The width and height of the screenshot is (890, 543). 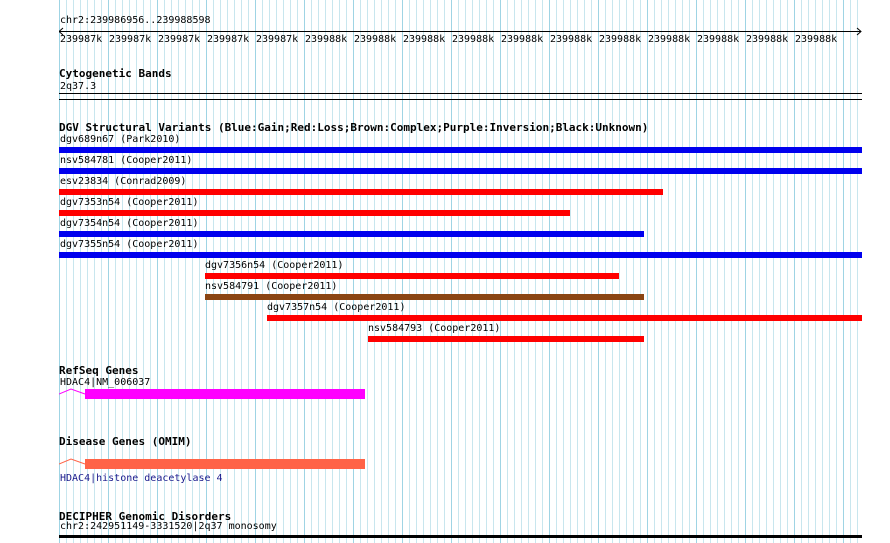 I want to click on refseq-intron-icon, so click(x=72, y=391).